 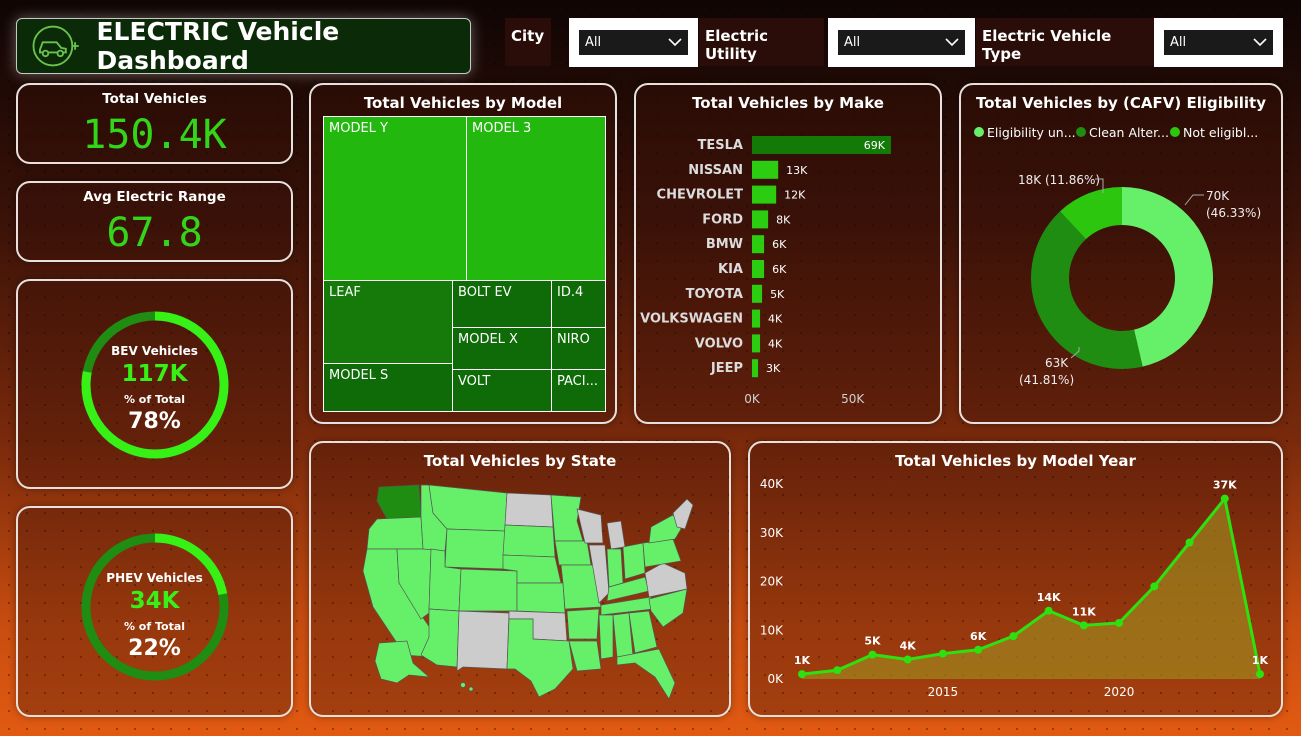 I want to click on city-slicer: All, so click(x=633, y=42).